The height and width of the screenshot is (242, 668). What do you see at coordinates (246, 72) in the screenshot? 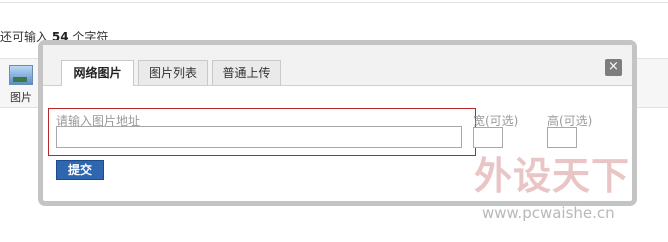
I see `tab-normal-upload: 普通上传` at bounding box center [246, 72].